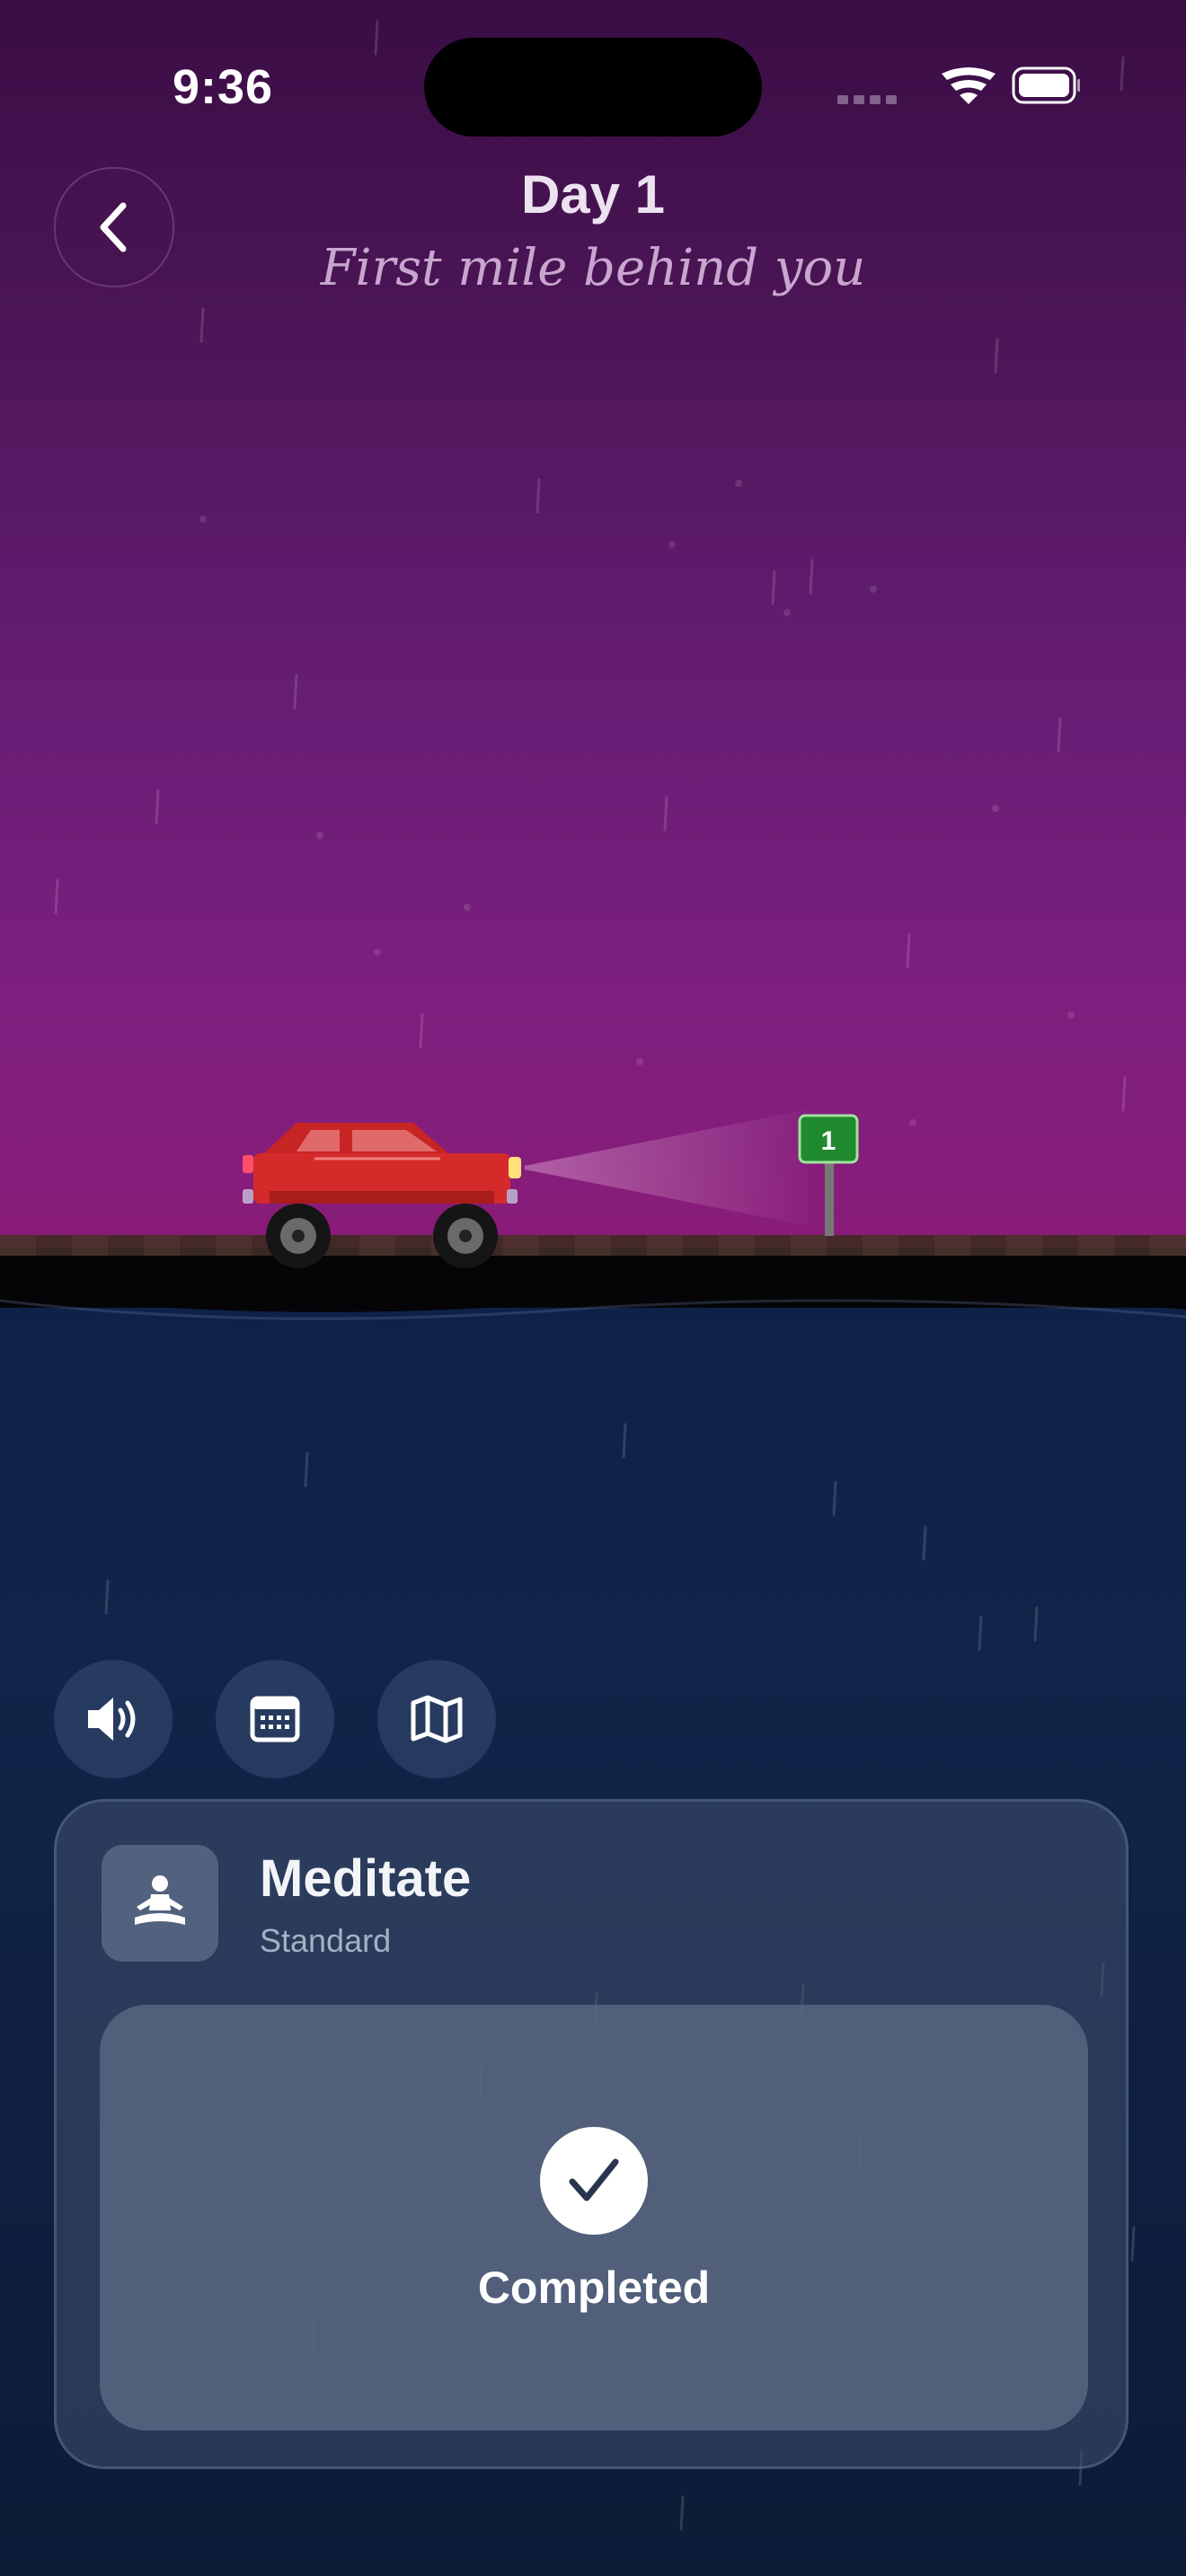  I want to click on calendar-button, so click(275, 1719).